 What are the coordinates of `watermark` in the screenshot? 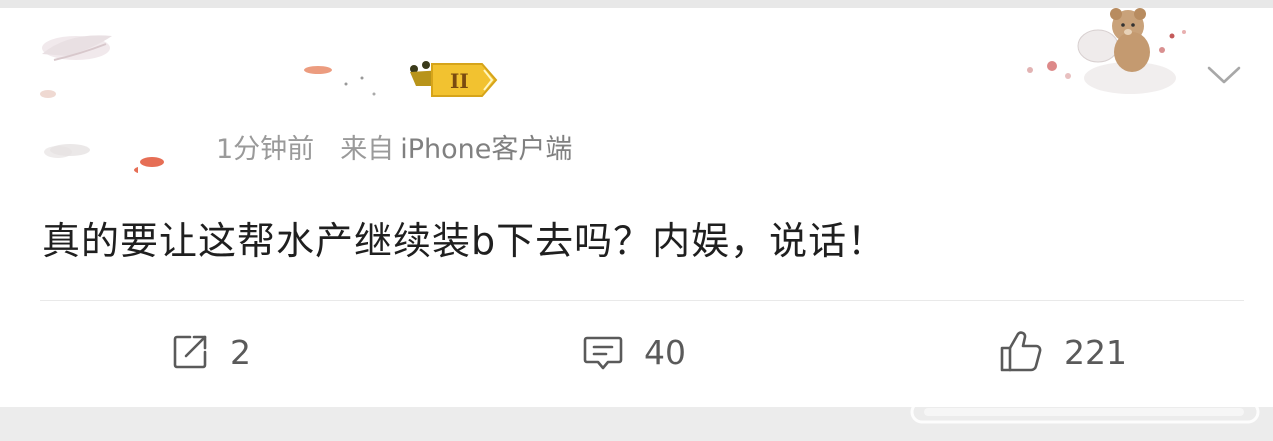 It's located at (1085, 412).